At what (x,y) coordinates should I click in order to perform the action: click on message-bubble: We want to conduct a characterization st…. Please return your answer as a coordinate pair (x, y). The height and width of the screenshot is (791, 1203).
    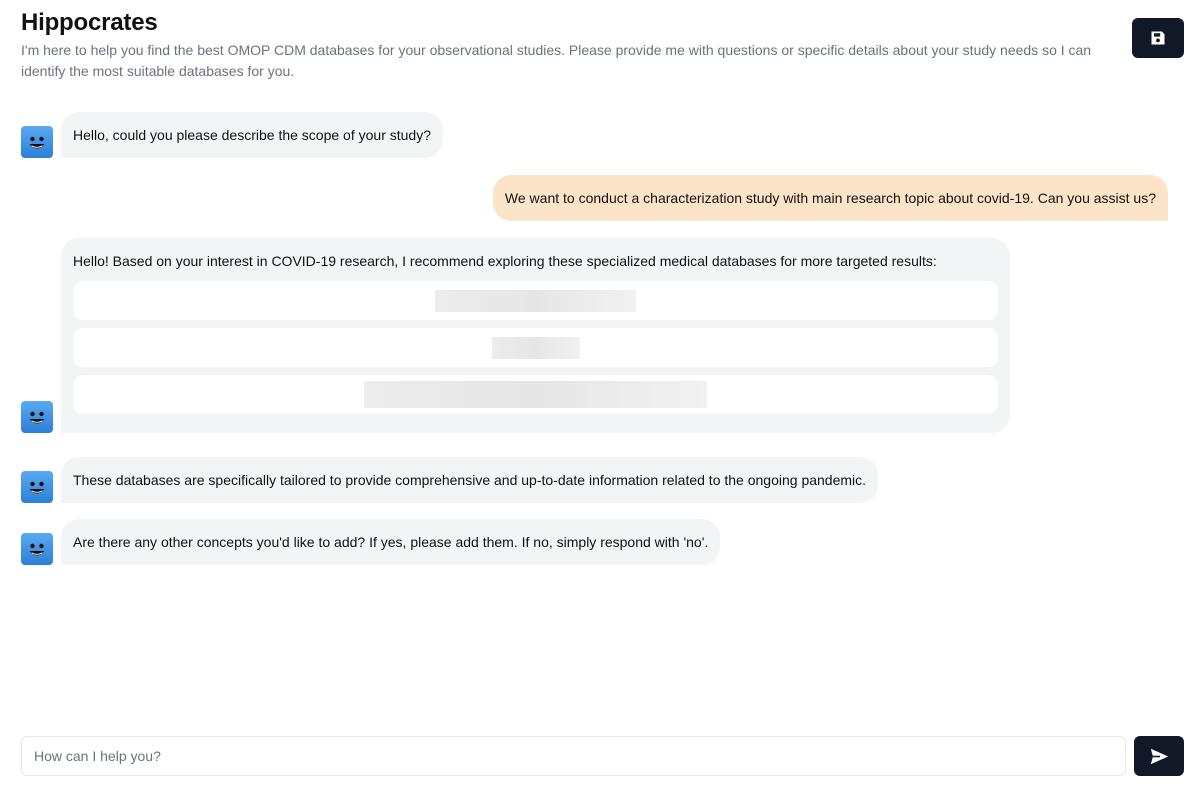
    Looking at the image, I should click on (830, 198).